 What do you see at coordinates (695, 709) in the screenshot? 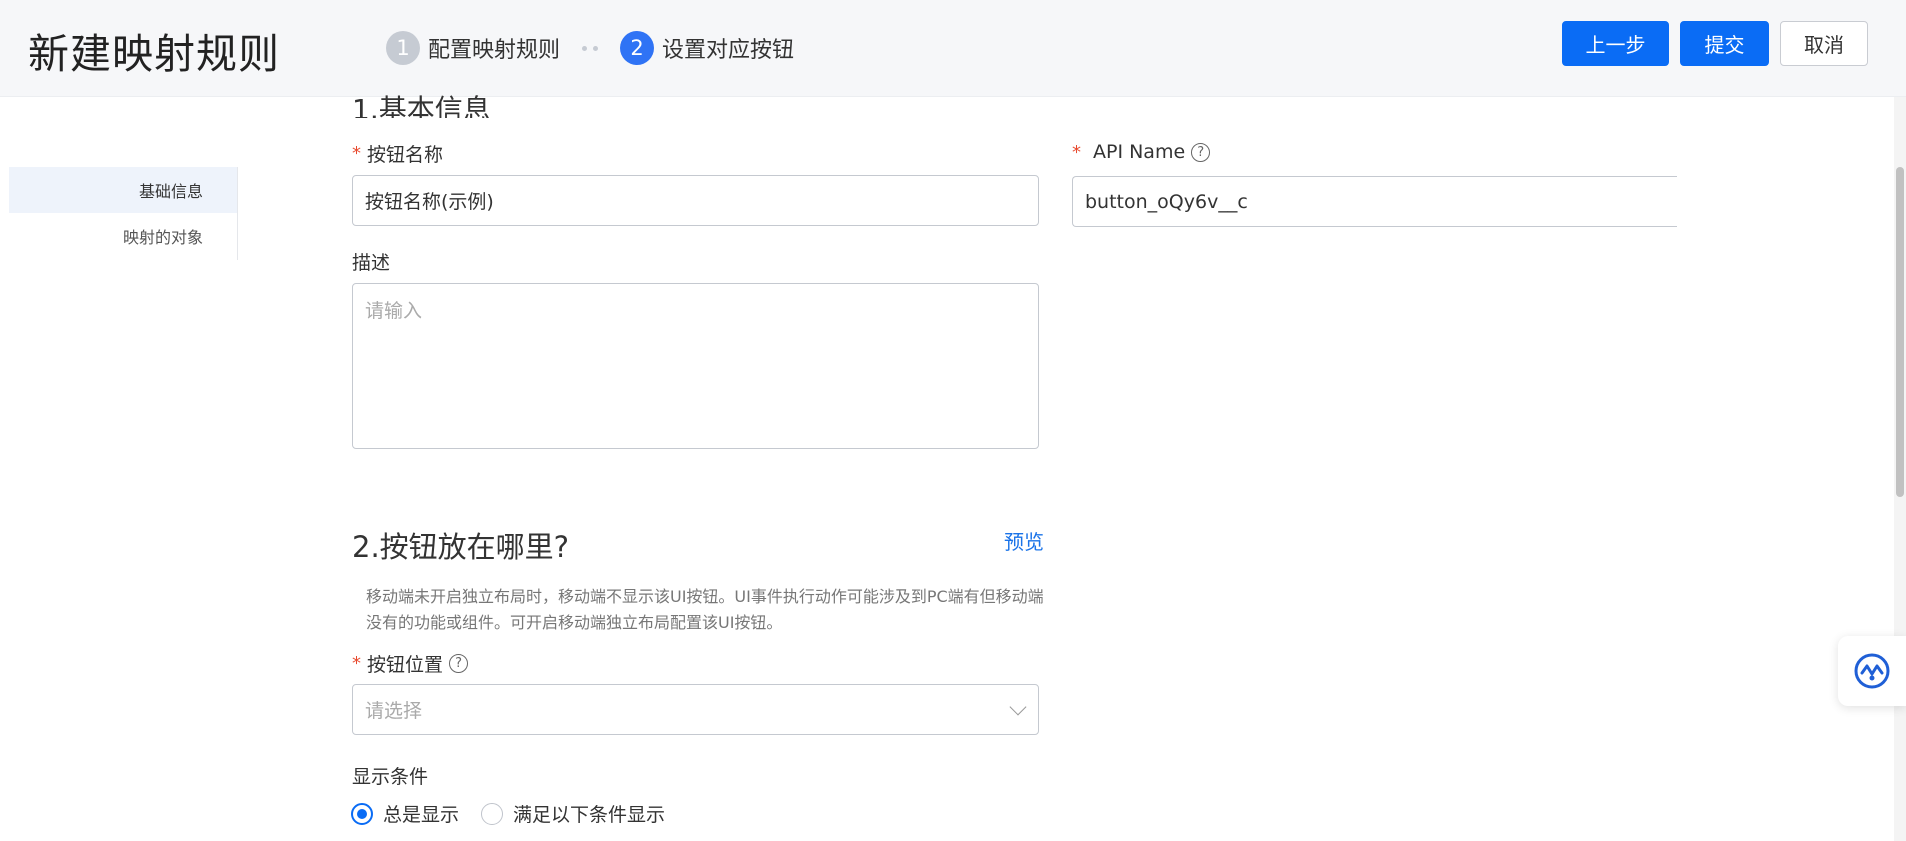
I see `button-position-select: 请选择` at bounding box center [695, 709].